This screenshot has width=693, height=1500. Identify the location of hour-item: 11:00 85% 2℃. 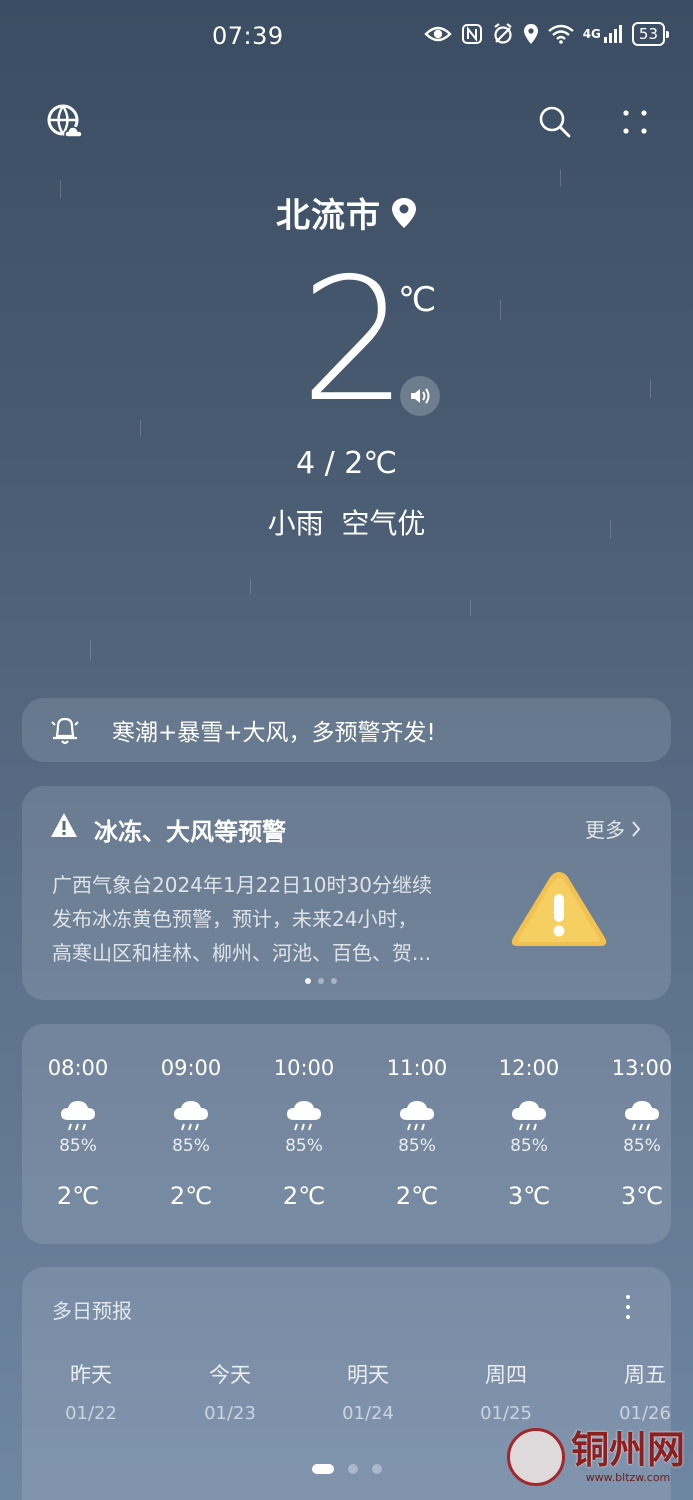
(417, 1134).